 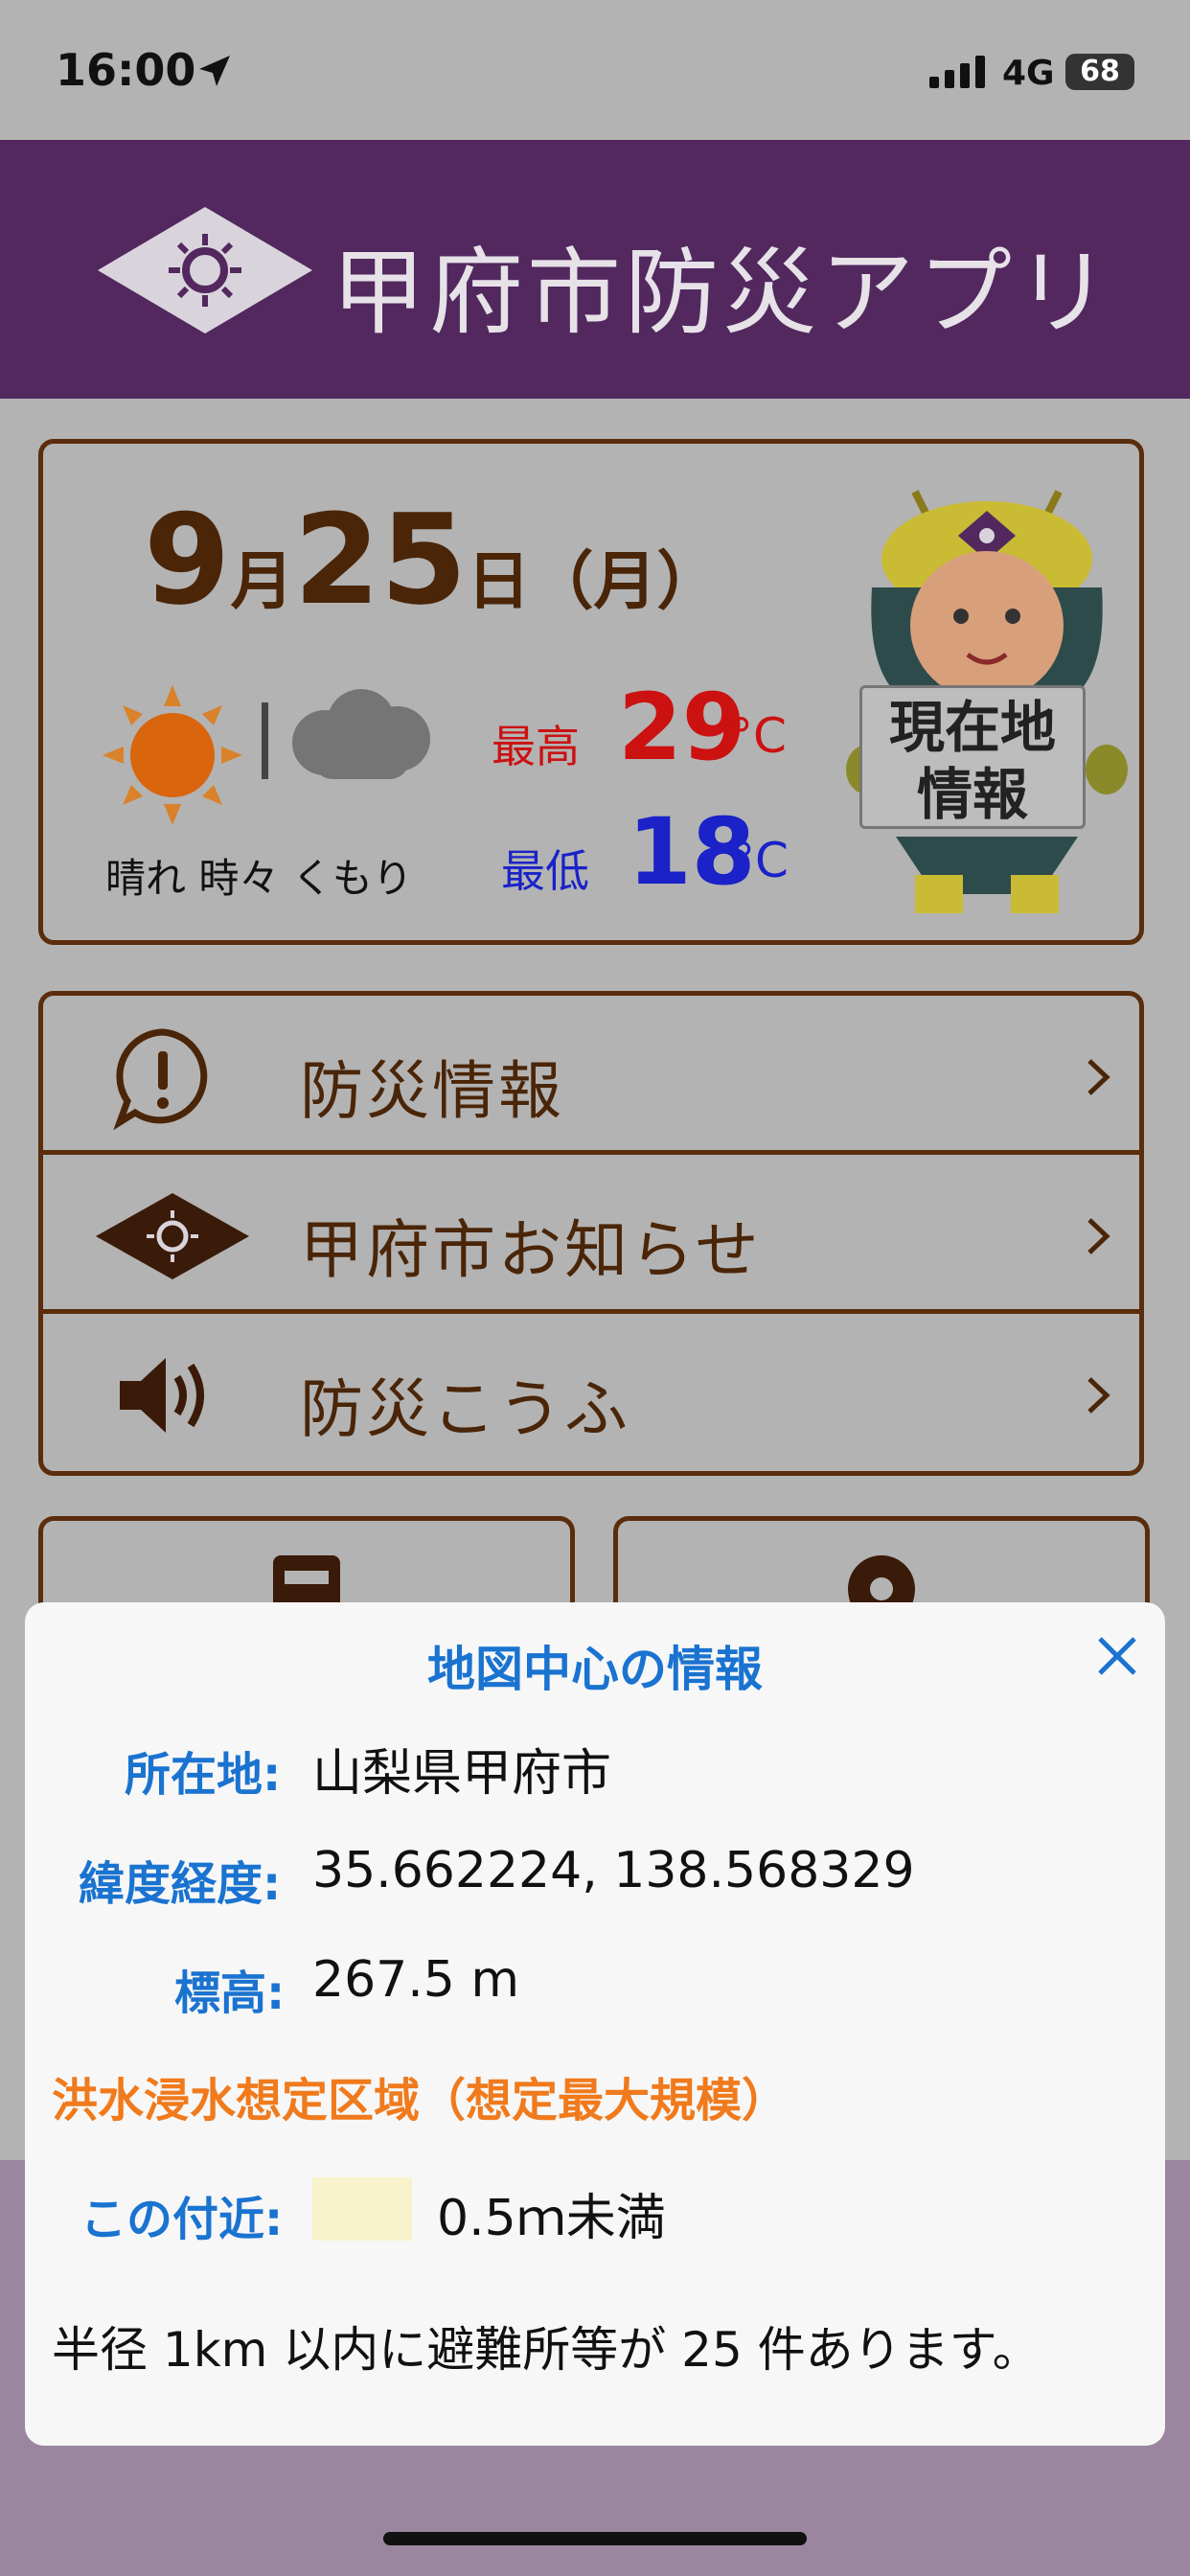 I want to click on address-value: 山梨県甲府市, so click(x=462, y=1774).